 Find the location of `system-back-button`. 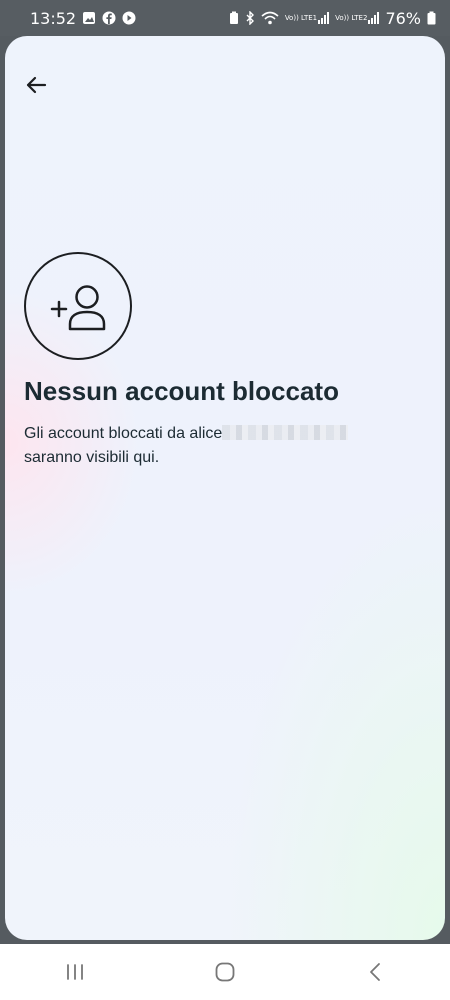

system-back-button is located at coordinates (375, 972).